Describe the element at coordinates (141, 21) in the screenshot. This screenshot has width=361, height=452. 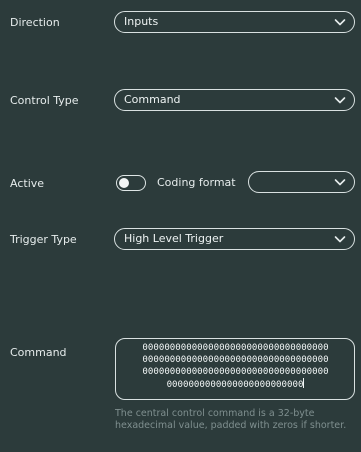
I see `direction-value: Inputs` at that location.